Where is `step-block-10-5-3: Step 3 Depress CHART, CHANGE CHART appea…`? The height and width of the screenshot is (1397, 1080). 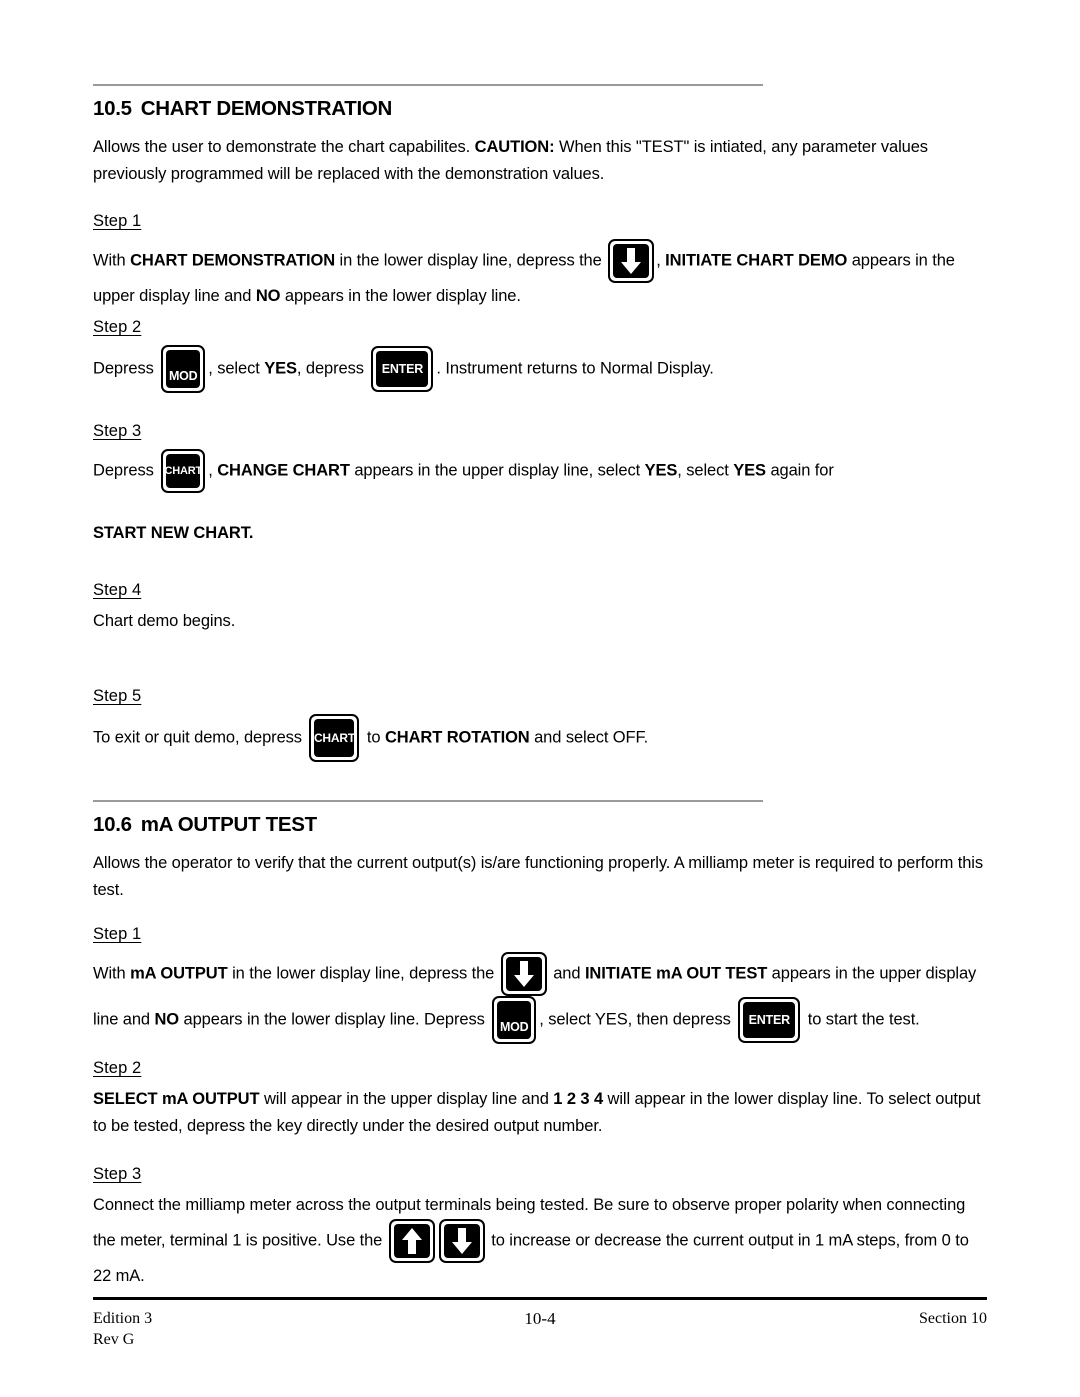 step-block-10-5-3: Step 3 Depress CHART, CHANGE CHART appea… is located at coordinates (540, 483).